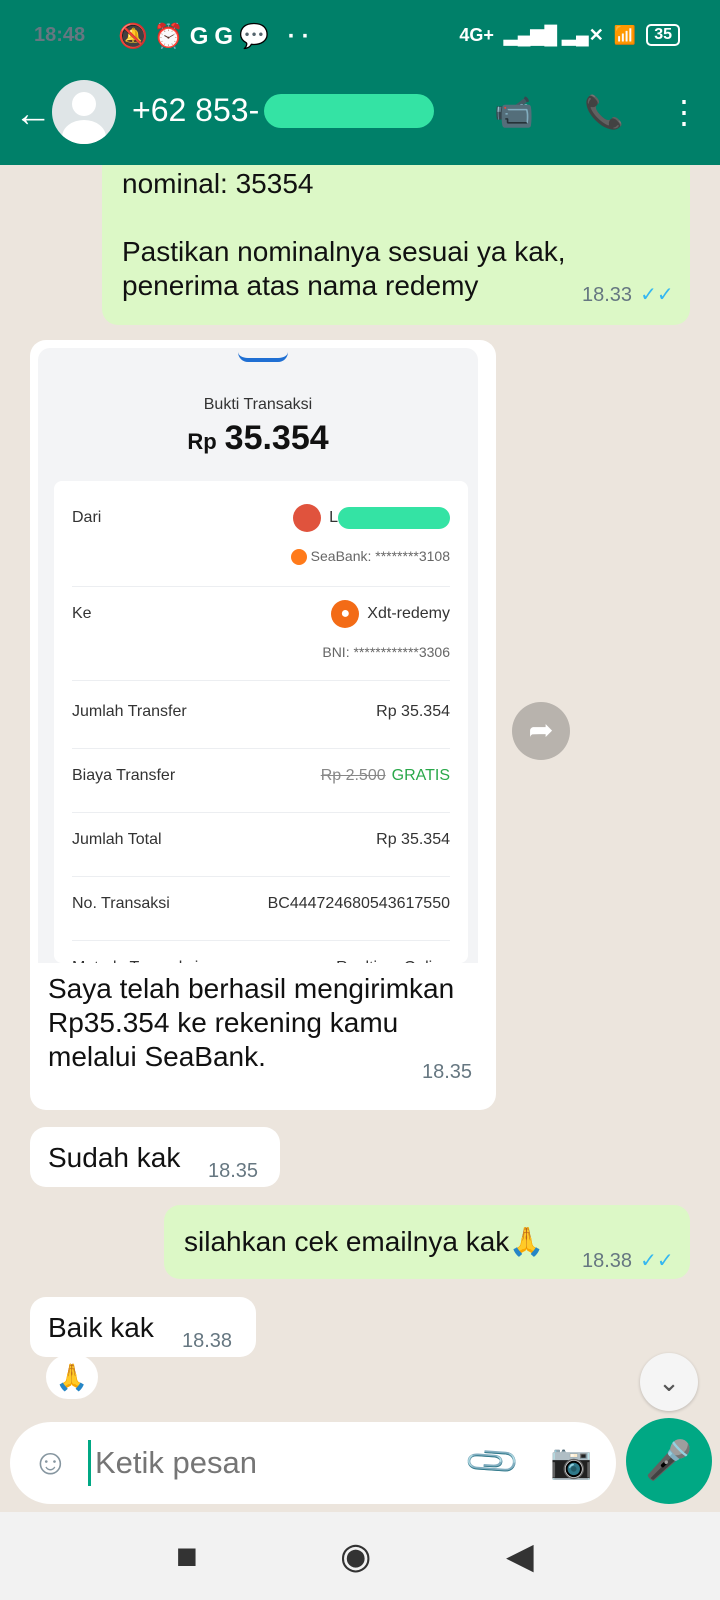 Image resolution: width=720 pixels, height=1600 pixels. I want to click on message-input, so click(278, 1463).